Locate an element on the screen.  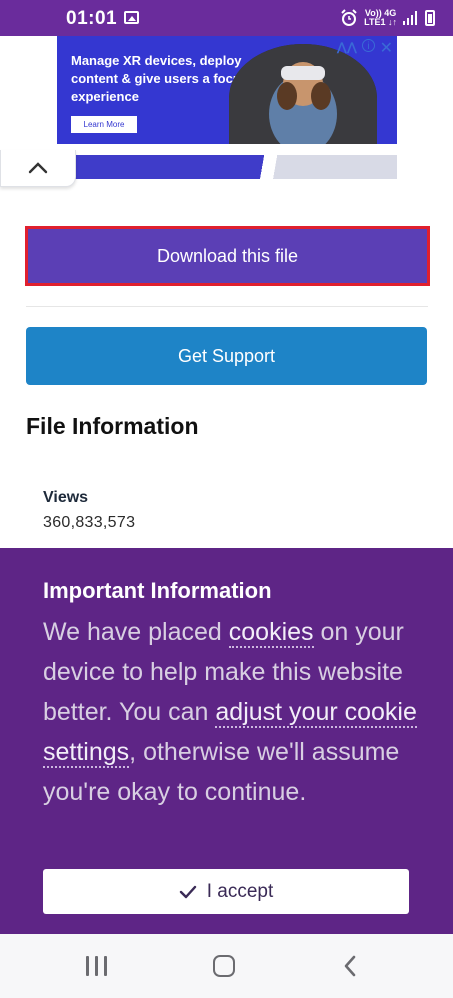
ad-collapse-button is located at coordinates (38, 168).